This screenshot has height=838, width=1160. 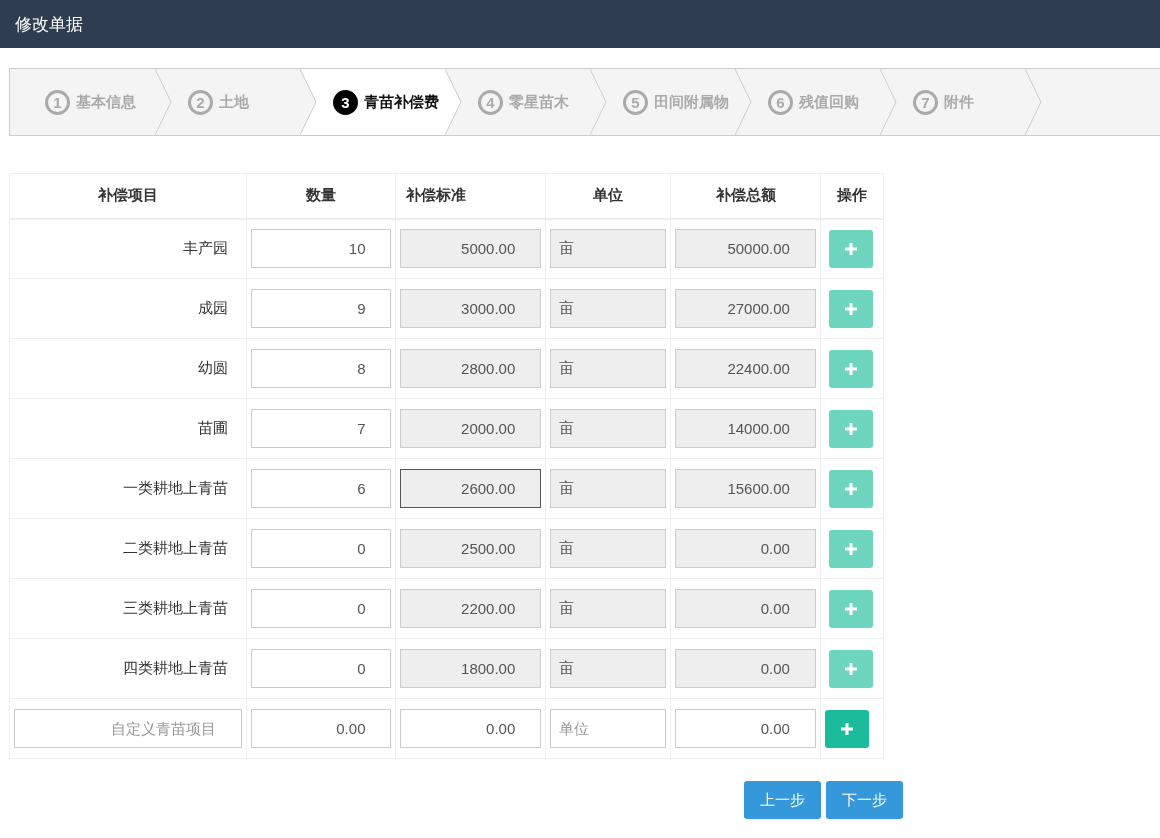 I want to click on quantity-field: 7, so click(x=321, y=428).